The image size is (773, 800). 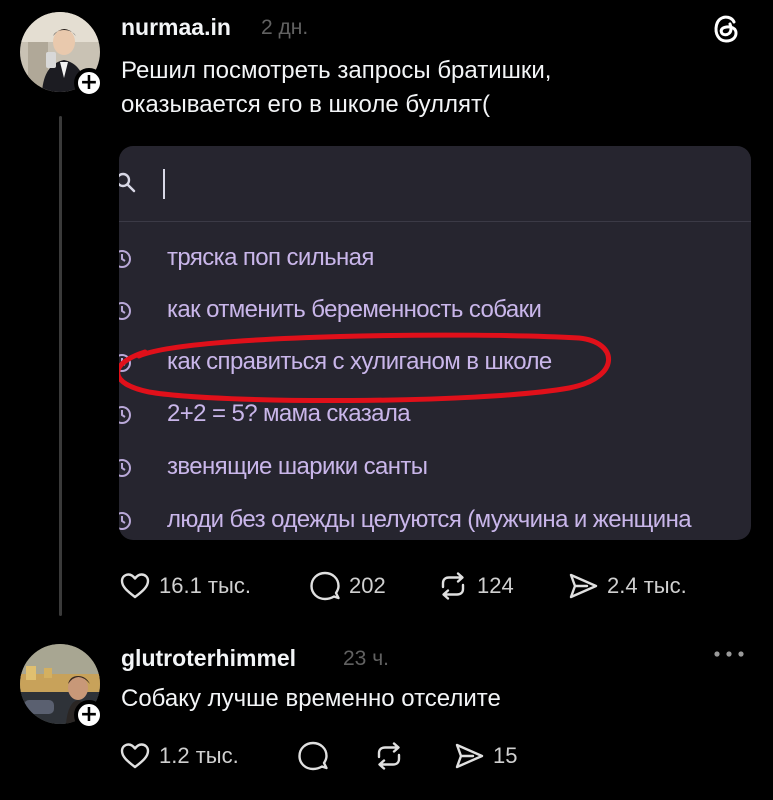 I want to click on repost-count: 124, so click(x=495, y=585).